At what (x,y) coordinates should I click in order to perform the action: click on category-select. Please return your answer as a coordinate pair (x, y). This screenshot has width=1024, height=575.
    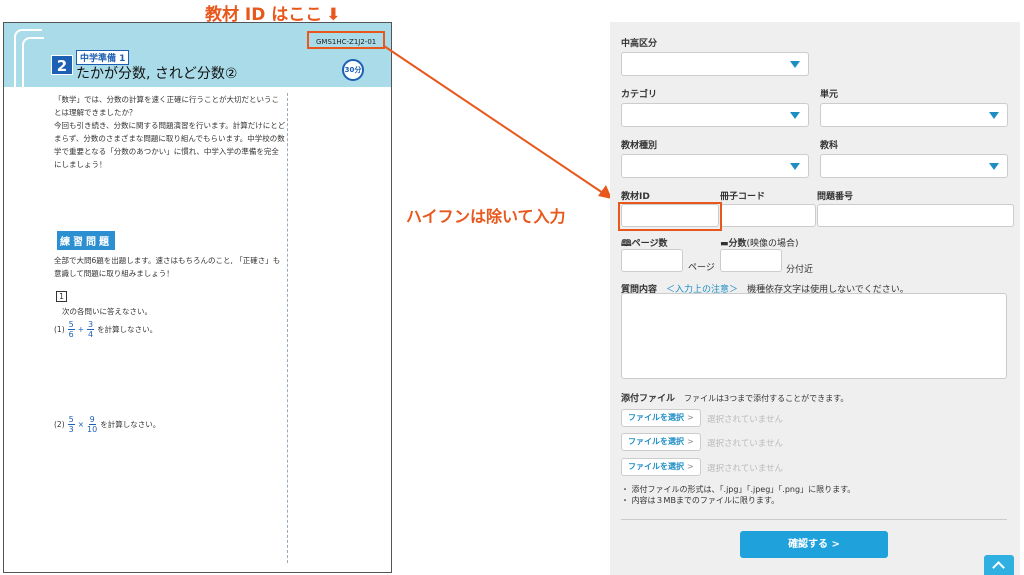
    Looking at the image, I should click on (715, 115).